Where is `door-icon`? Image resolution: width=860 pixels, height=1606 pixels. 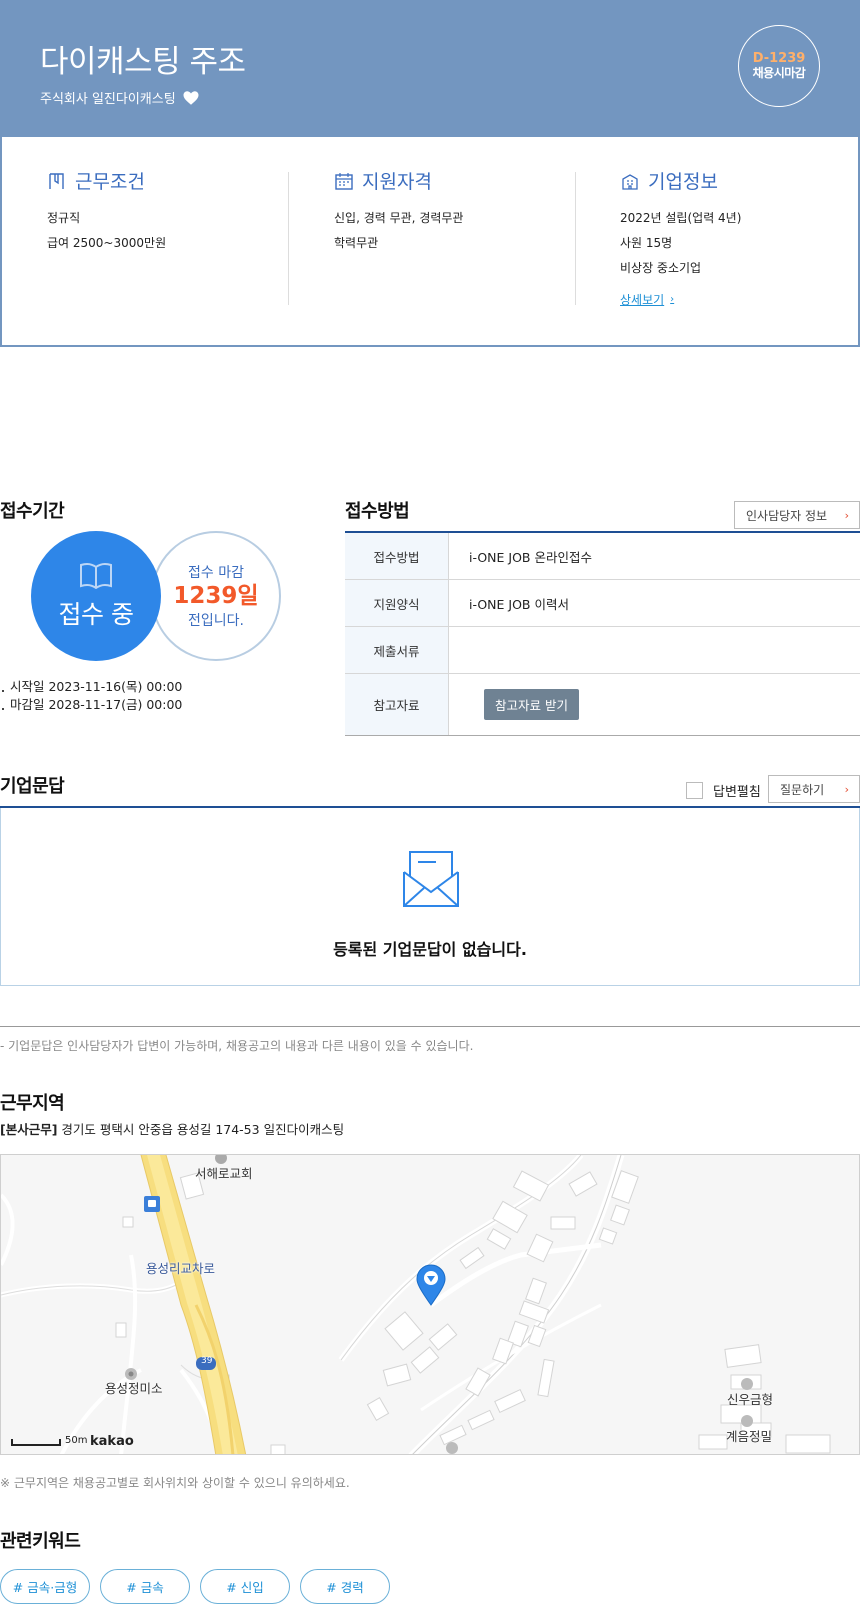 door-icon is located at coordinates (56, 180).